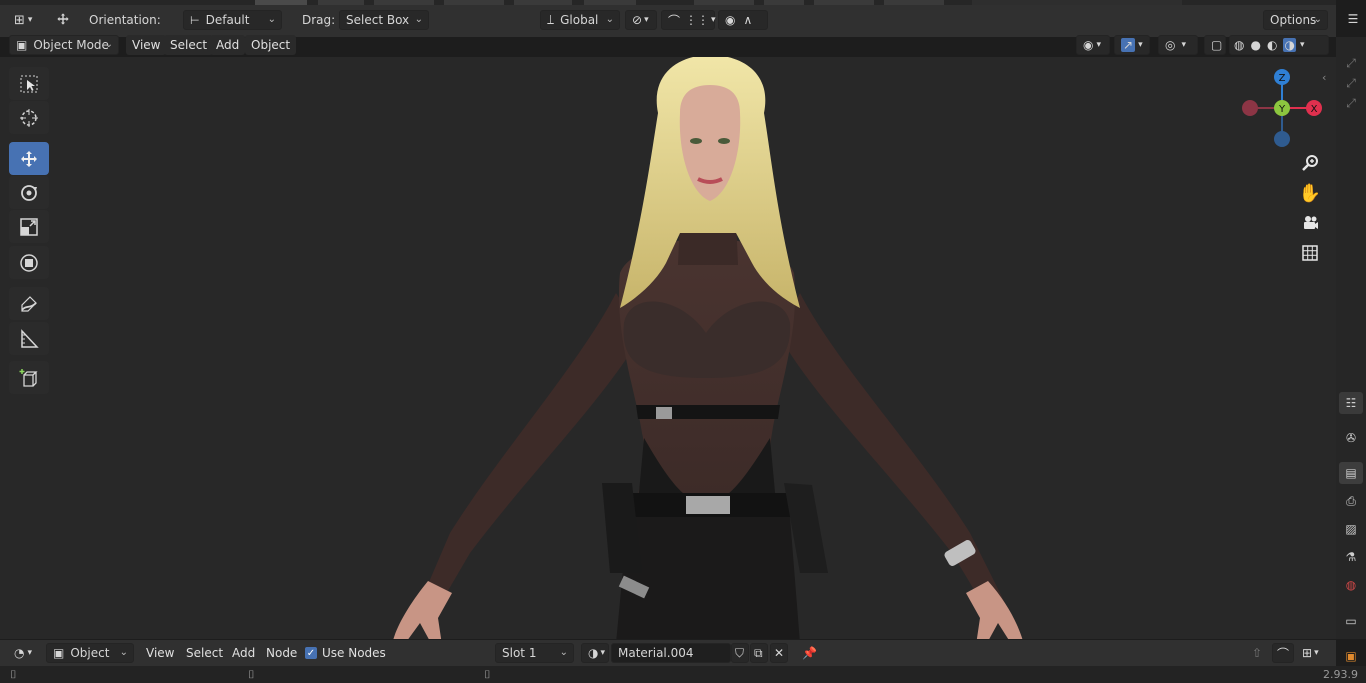  I want to click on fake-user-shield-icon: ⛉, so click(740, 653).